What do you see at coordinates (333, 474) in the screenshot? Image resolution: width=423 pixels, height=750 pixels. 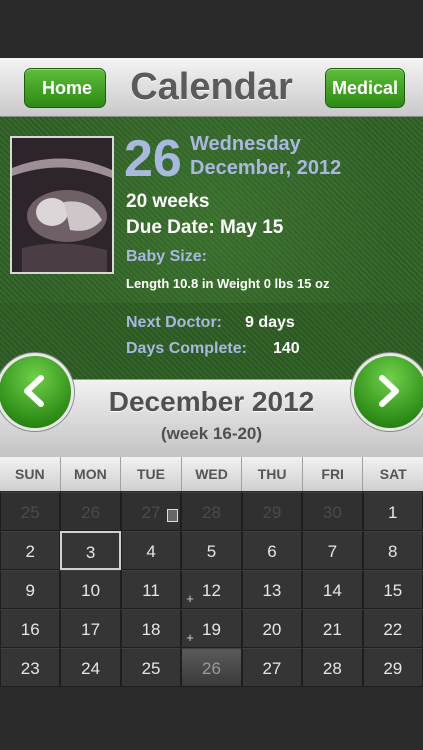 I see `weekday-fri: FRI` at bounding box center [333, 474].